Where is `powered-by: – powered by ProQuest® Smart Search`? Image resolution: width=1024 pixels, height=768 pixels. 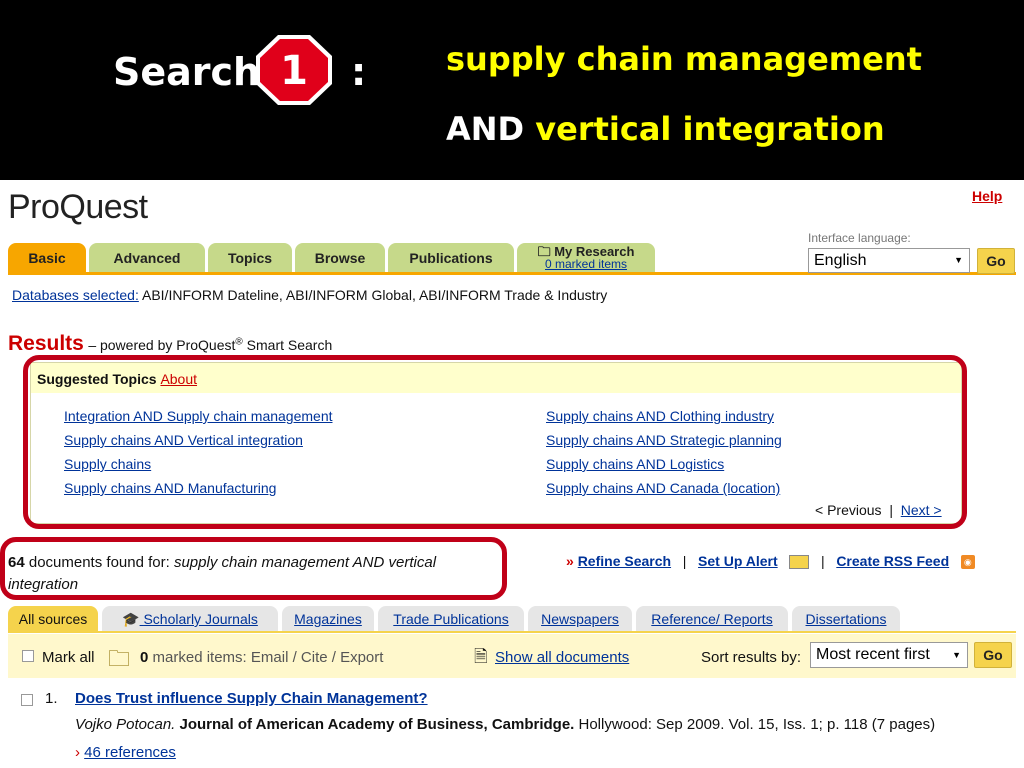
powered-by: – powered by ProQuest® Smart Search is located at coordinates (210, 344).